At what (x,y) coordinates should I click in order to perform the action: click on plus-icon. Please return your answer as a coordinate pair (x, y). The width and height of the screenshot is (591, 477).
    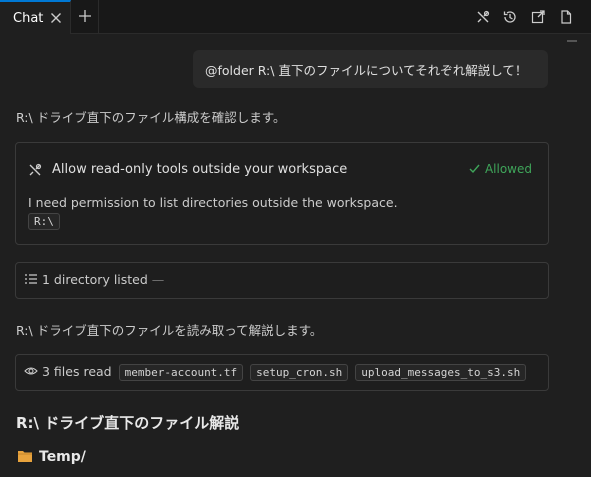
    Looking at the image, I should click on (85, 16).